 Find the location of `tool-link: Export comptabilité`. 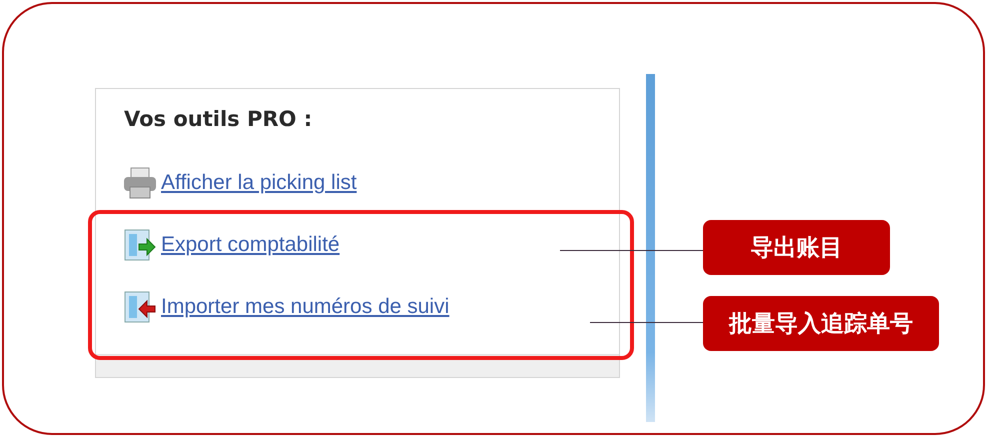

tool-link: Export comptabilité is located at coordinates (250, 245).